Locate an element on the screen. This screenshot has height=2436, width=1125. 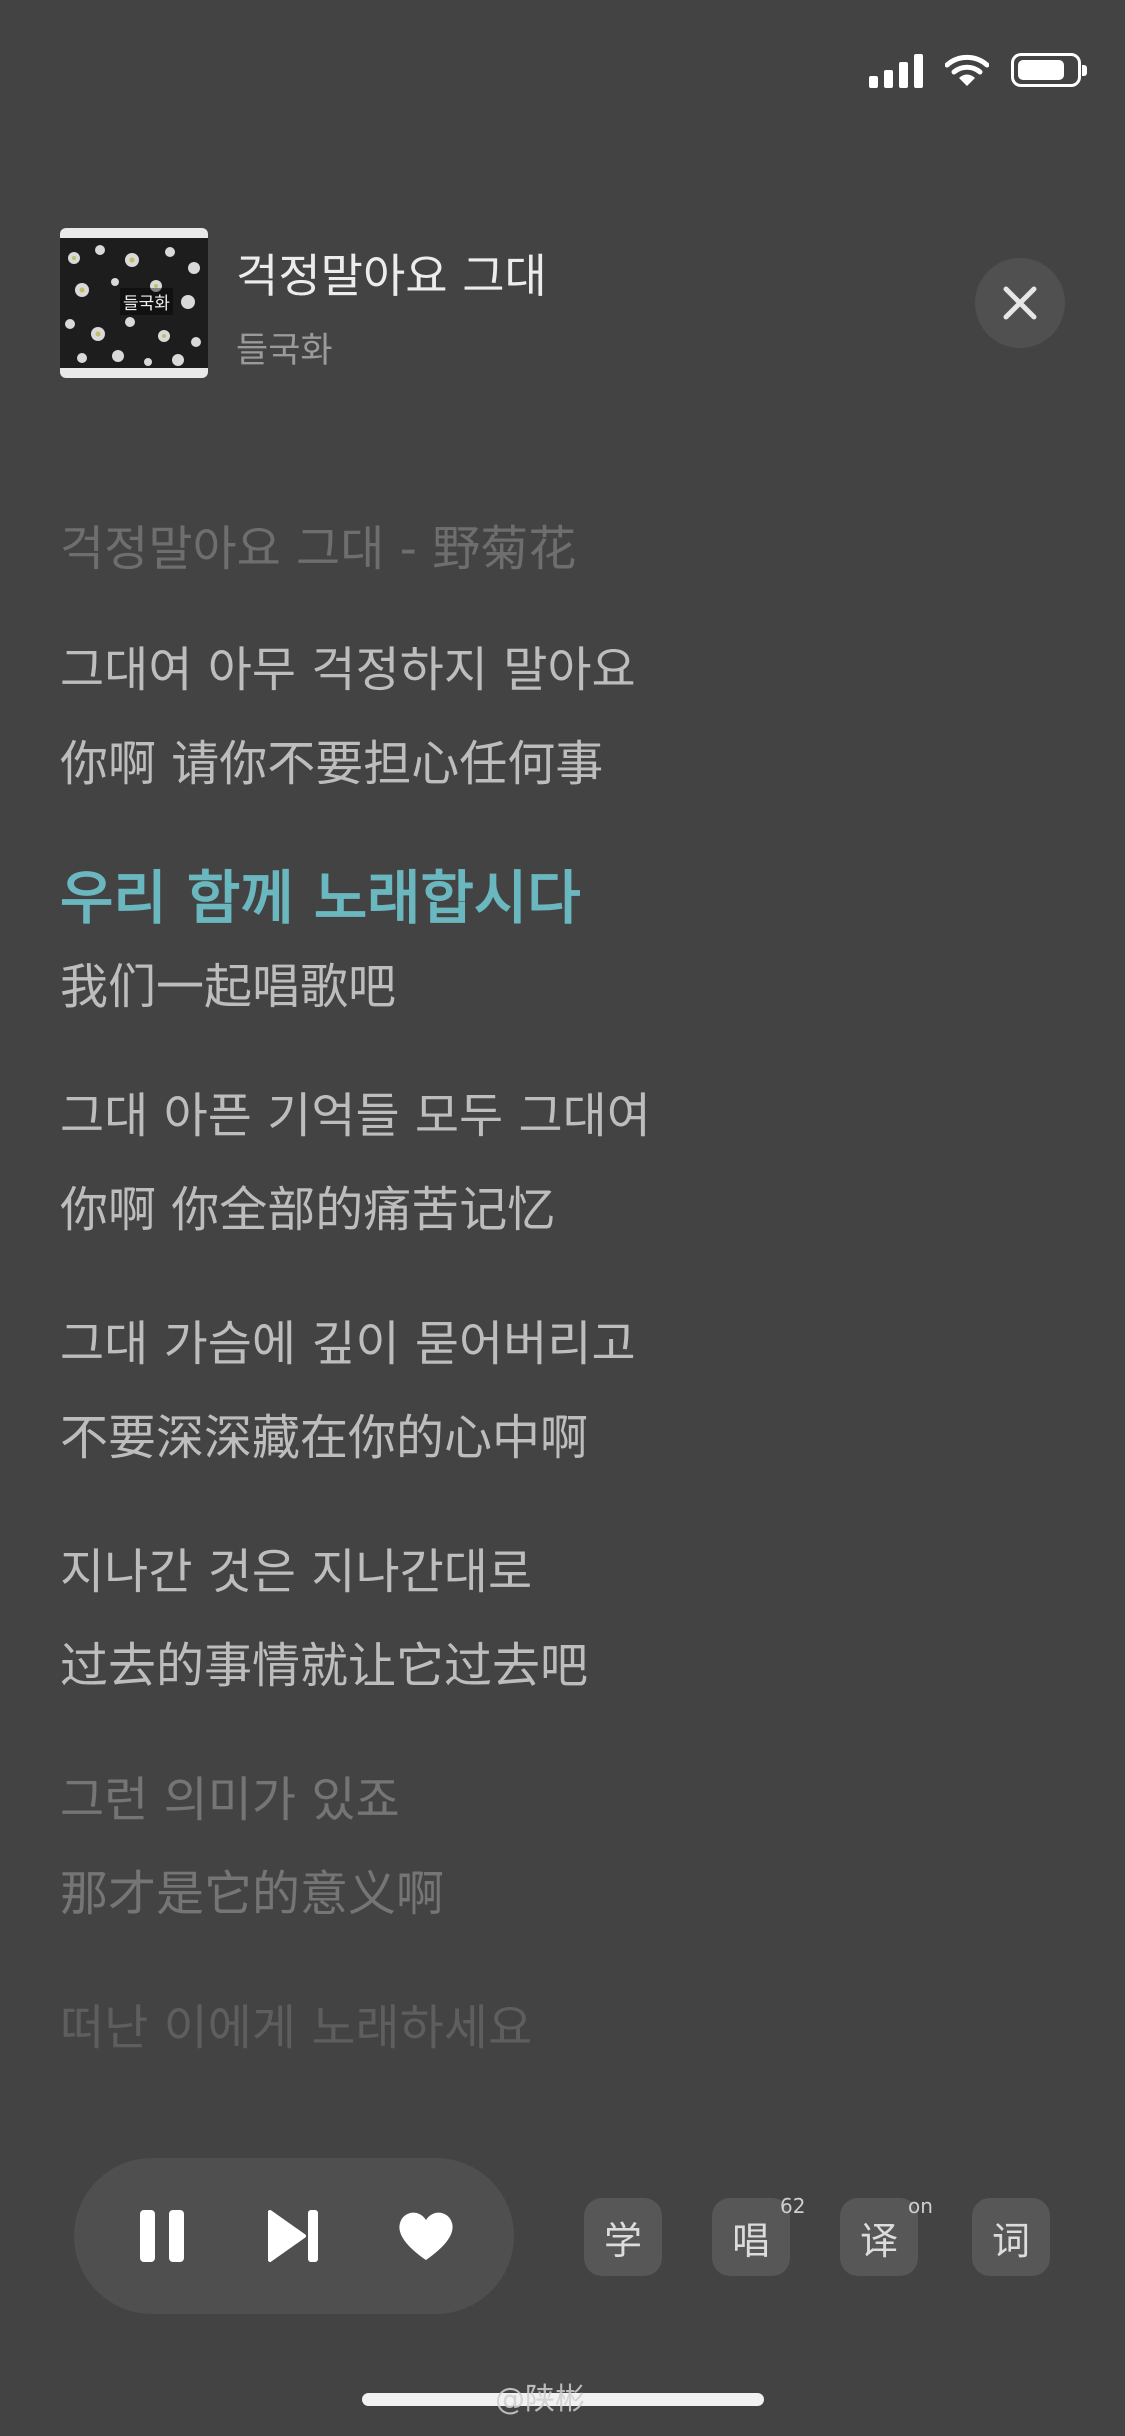
lyric-line: 그대 가슴에 깊이 묻어버리고 is located at coordinates (560, 1344).